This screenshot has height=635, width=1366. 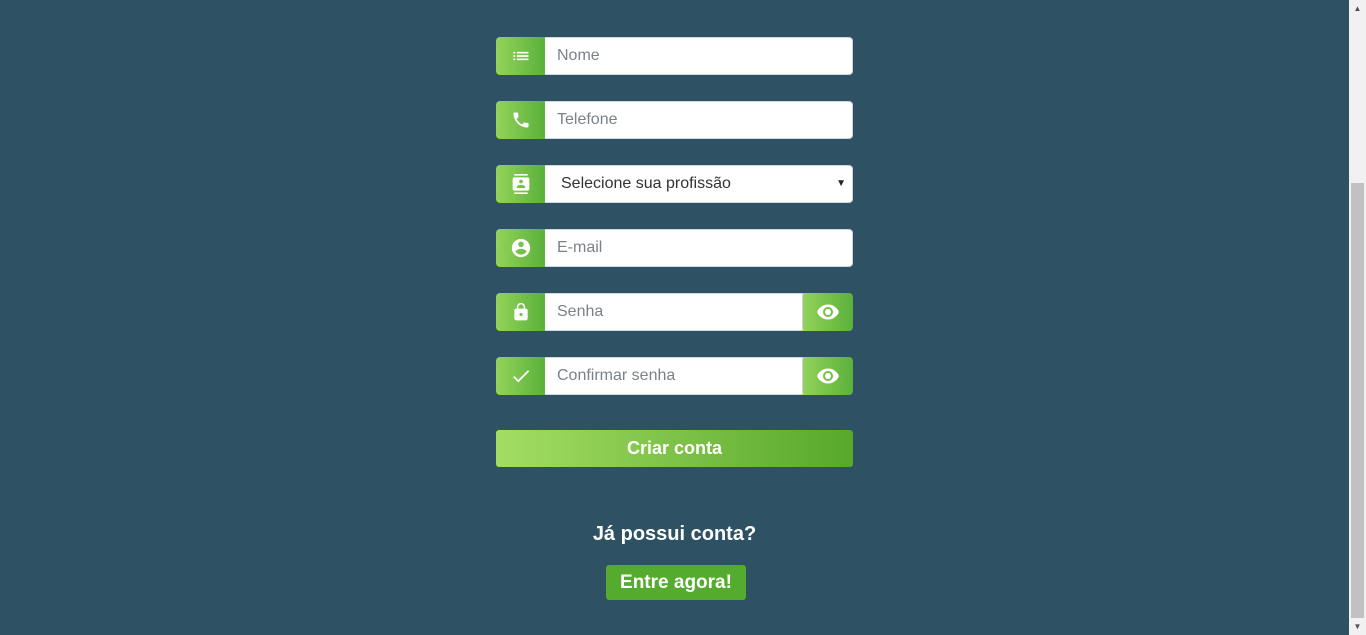 What do you see at coordinates (676, 582) in the screenshot?
I see `login-now-button: Entre agora!` at bounding box center [676, 582].